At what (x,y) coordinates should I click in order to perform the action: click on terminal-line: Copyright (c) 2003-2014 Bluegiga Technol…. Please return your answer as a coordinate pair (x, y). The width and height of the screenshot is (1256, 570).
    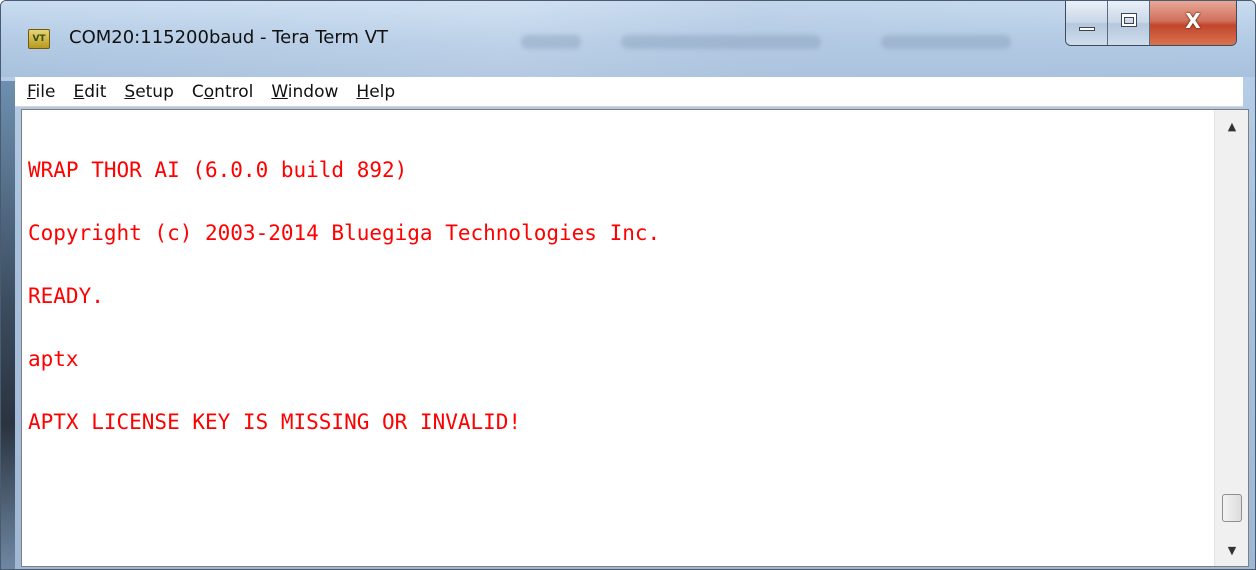
    Looking at the image, I should click on (344, 233).